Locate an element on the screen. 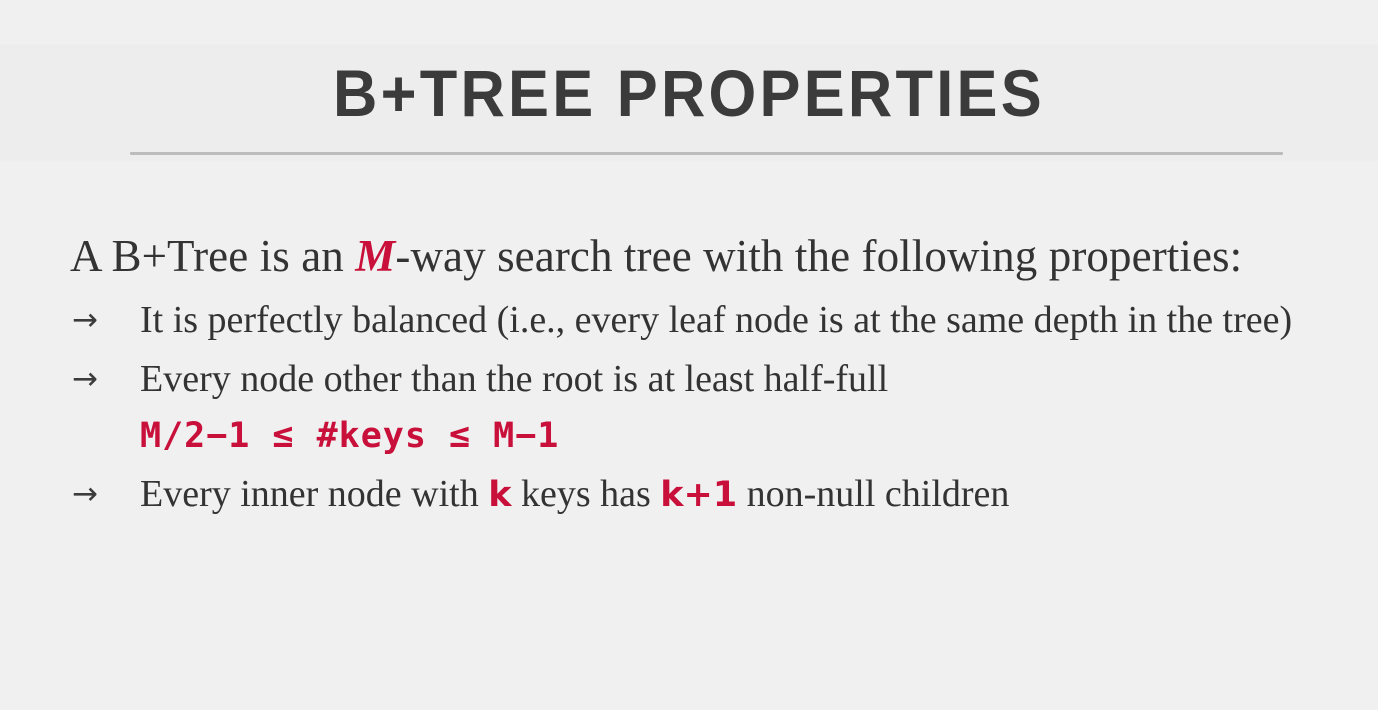 Image resolution: width=1378 pixels, height=710 pixels. lead-text-before: A B+Tree is an is located at coordinates (213, 256).